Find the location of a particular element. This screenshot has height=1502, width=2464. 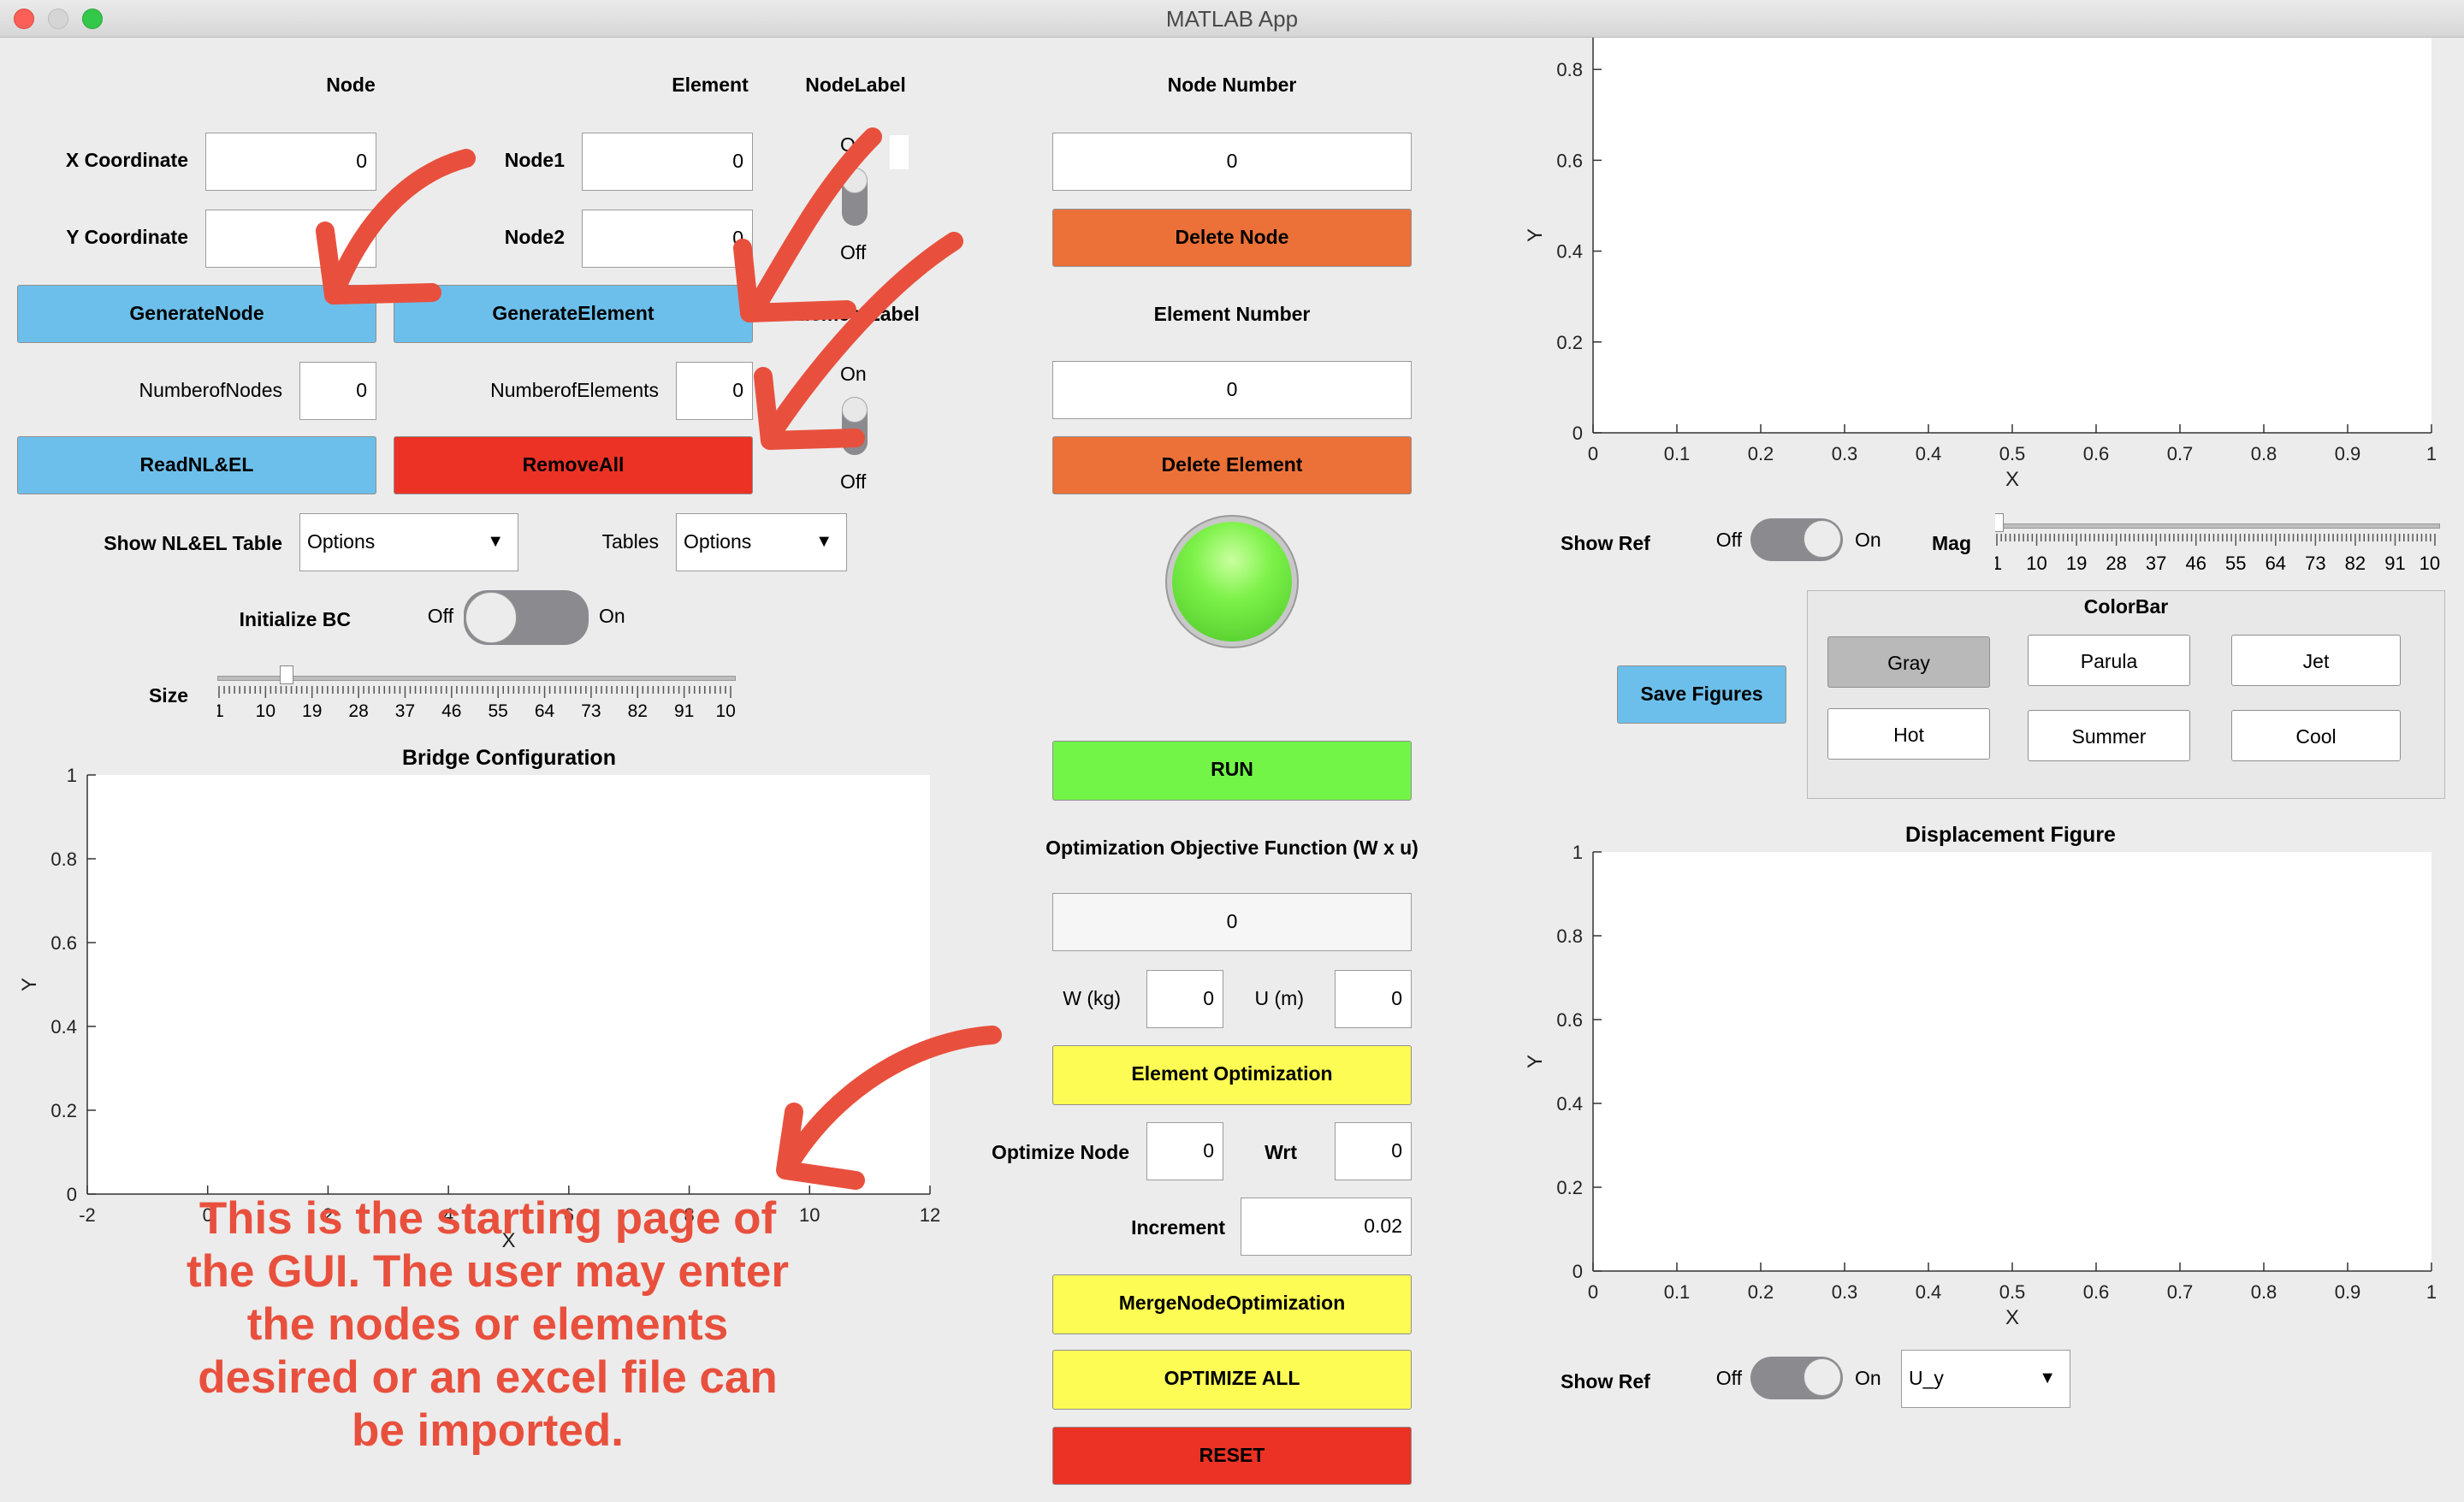

arrow-to-bridge-plot is located at coordinates (890, 1101).